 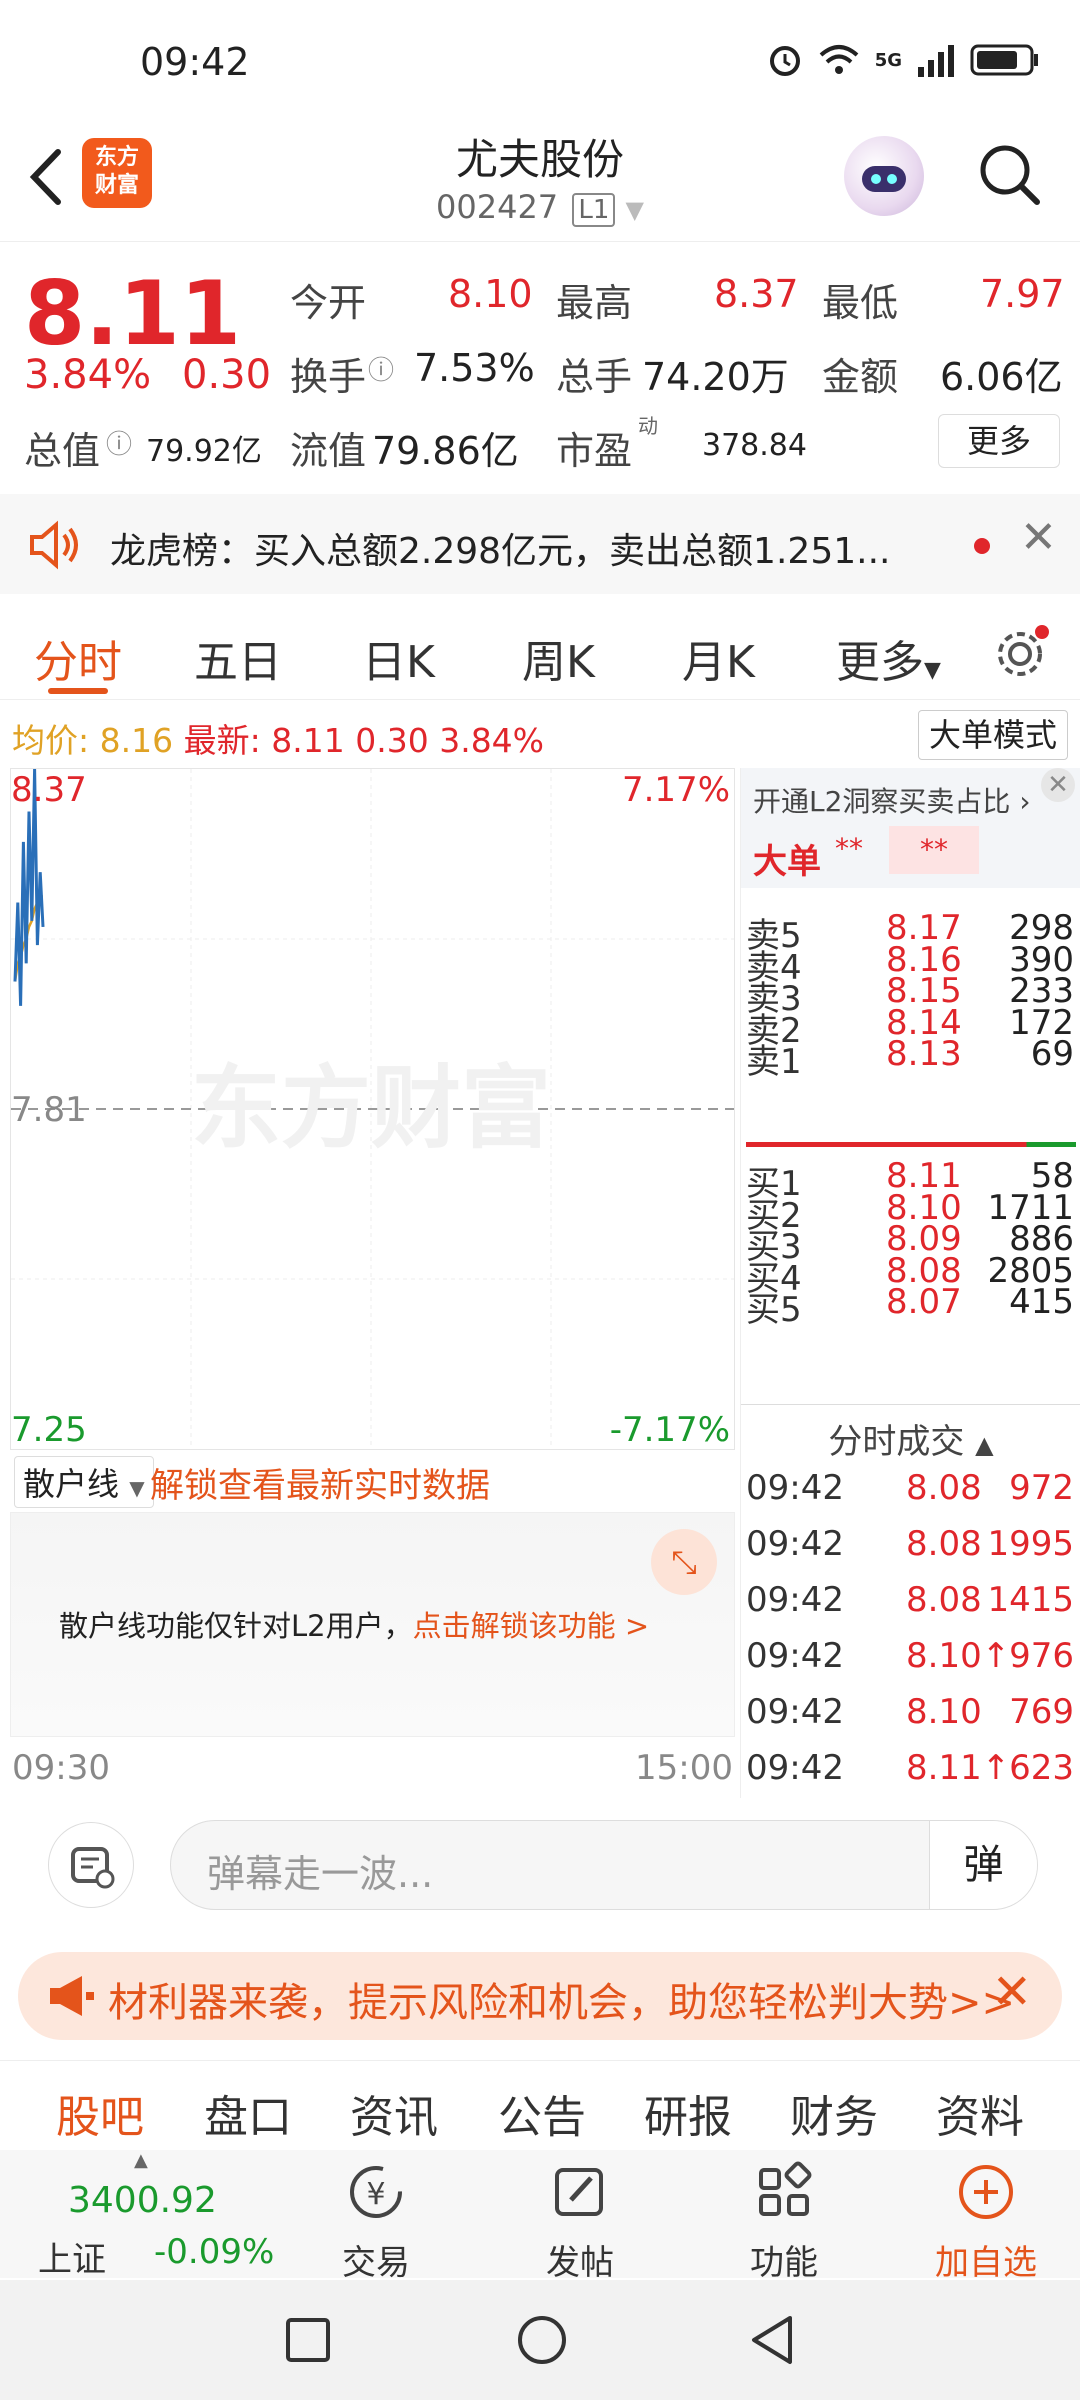 I want to click on status-icons: 5G, so click(x=903, y=60).